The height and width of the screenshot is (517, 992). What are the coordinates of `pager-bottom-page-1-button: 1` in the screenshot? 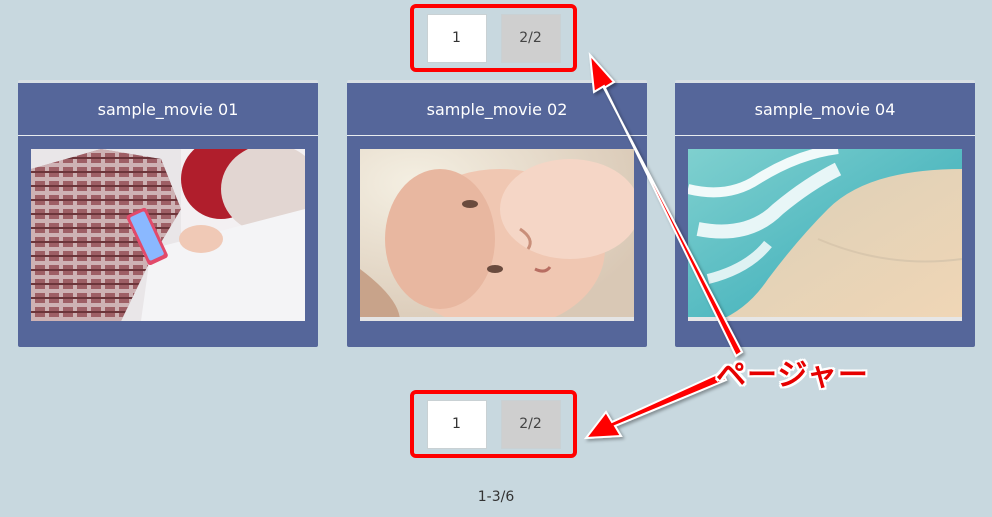 It's located at (456, 424).